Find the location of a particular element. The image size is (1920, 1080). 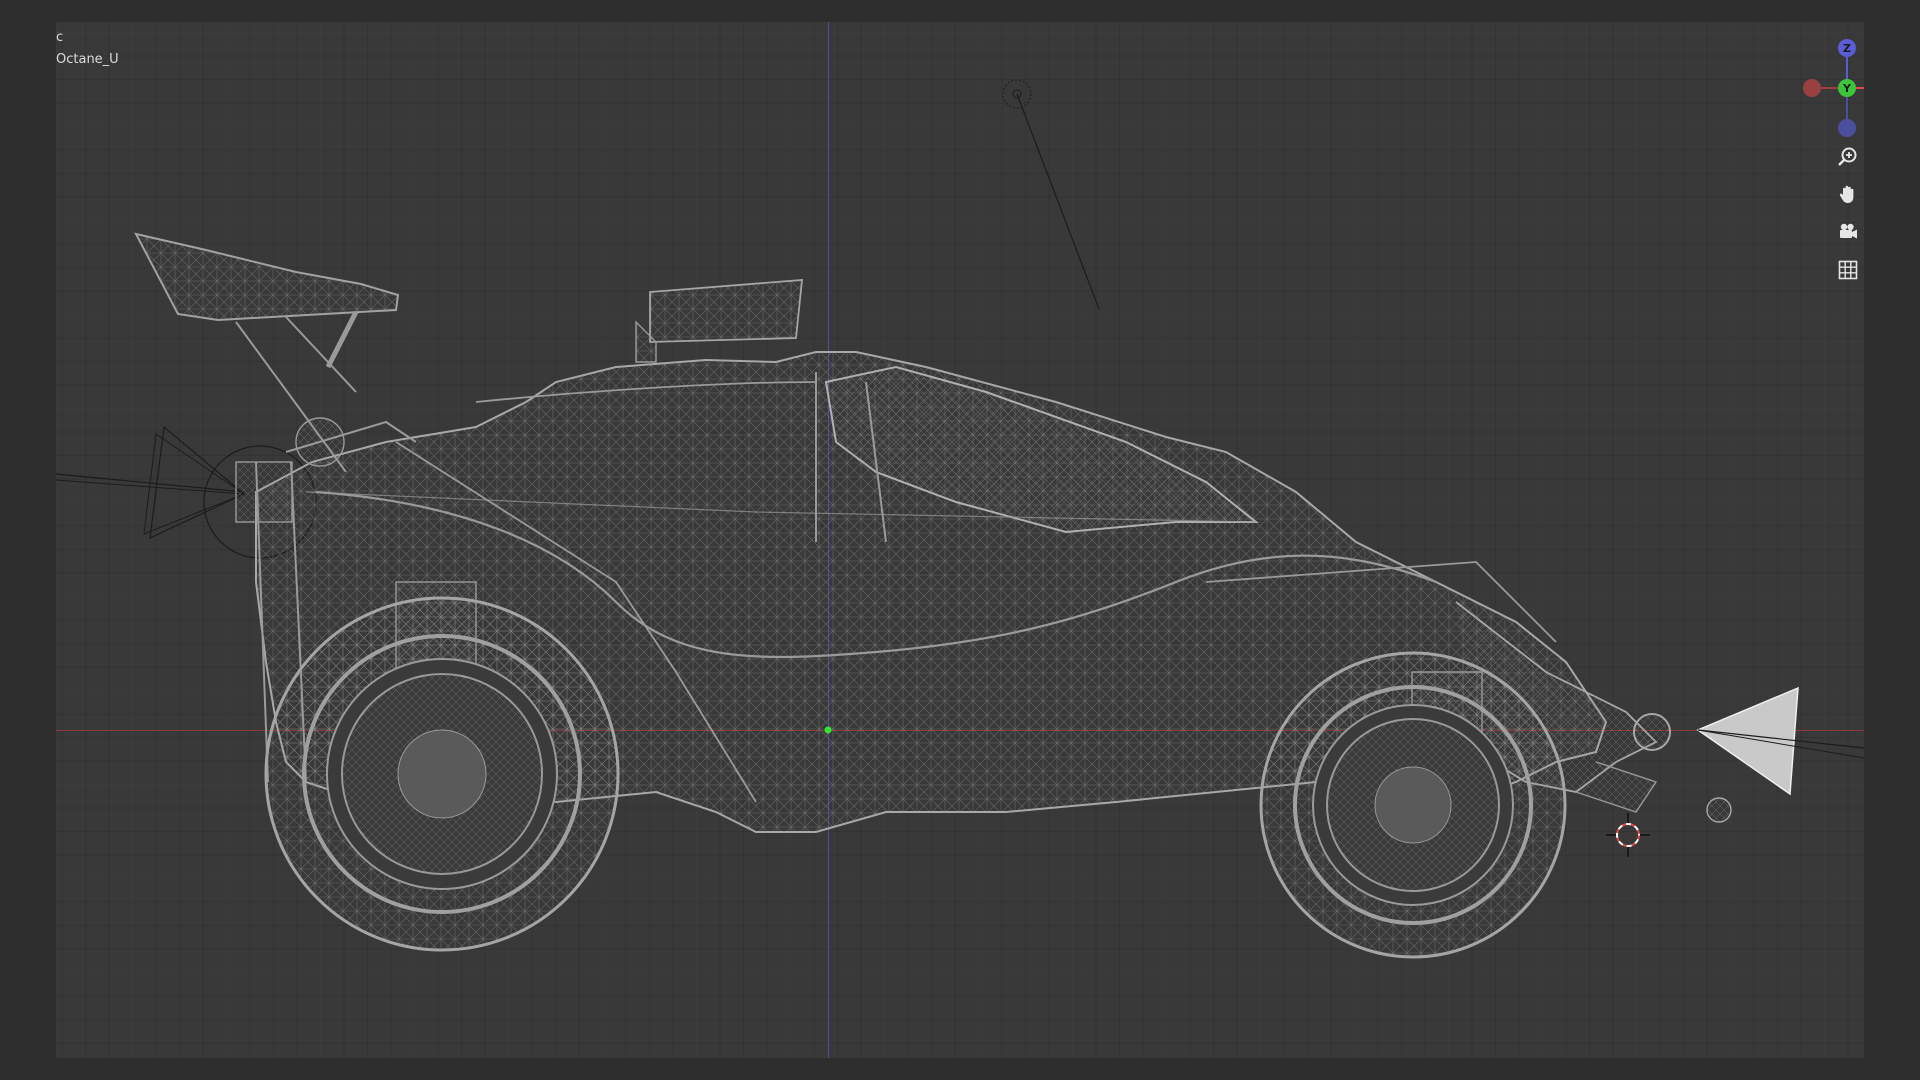

svg-text: Y is located at coordinates (1847, 88).